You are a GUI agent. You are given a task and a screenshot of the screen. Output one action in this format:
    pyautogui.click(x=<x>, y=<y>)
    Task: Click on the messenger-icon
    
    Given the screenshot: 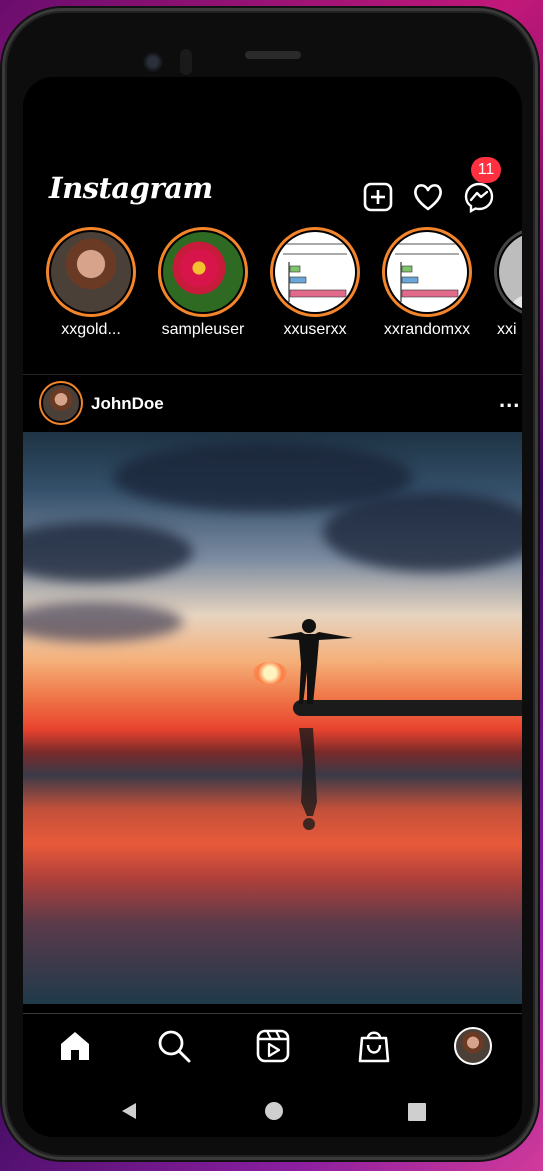 What is the action you would take?
    pyautogui.click(x=479, y=197)
    